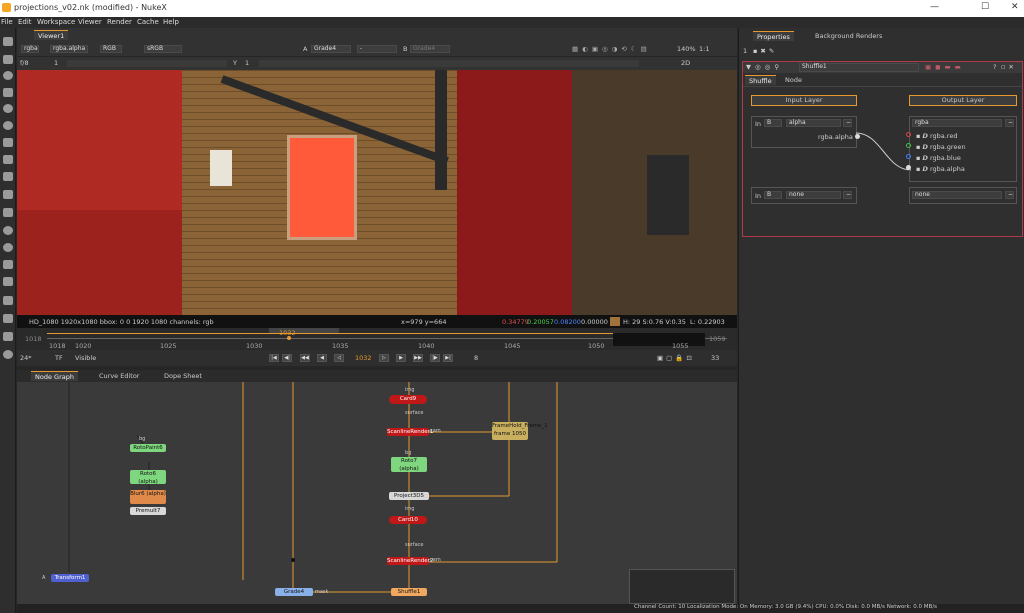 The image size is (1024, 613). I want to click on in1-layer-select: alpha, so click(813, 123).